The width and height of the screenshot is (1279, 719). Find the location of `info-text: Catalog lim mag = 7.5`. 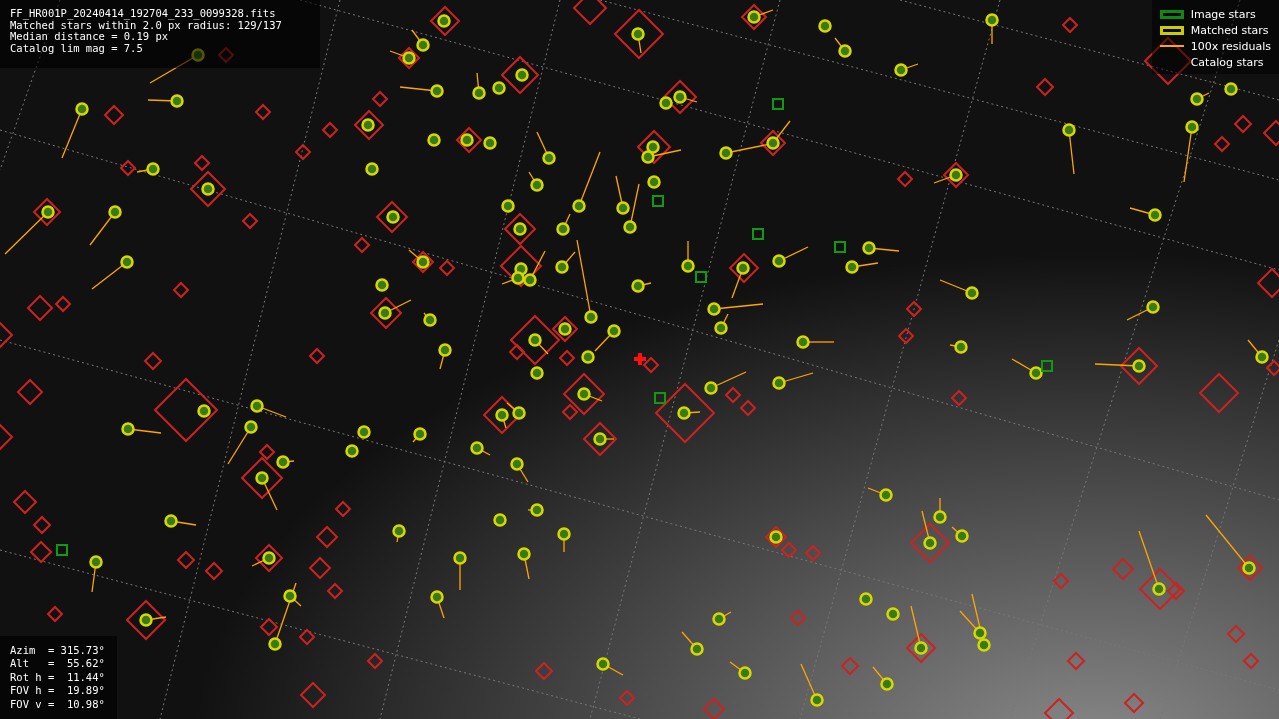

info-text: Catalog lim mag = 7.5 is located at coordinates (77, 48).